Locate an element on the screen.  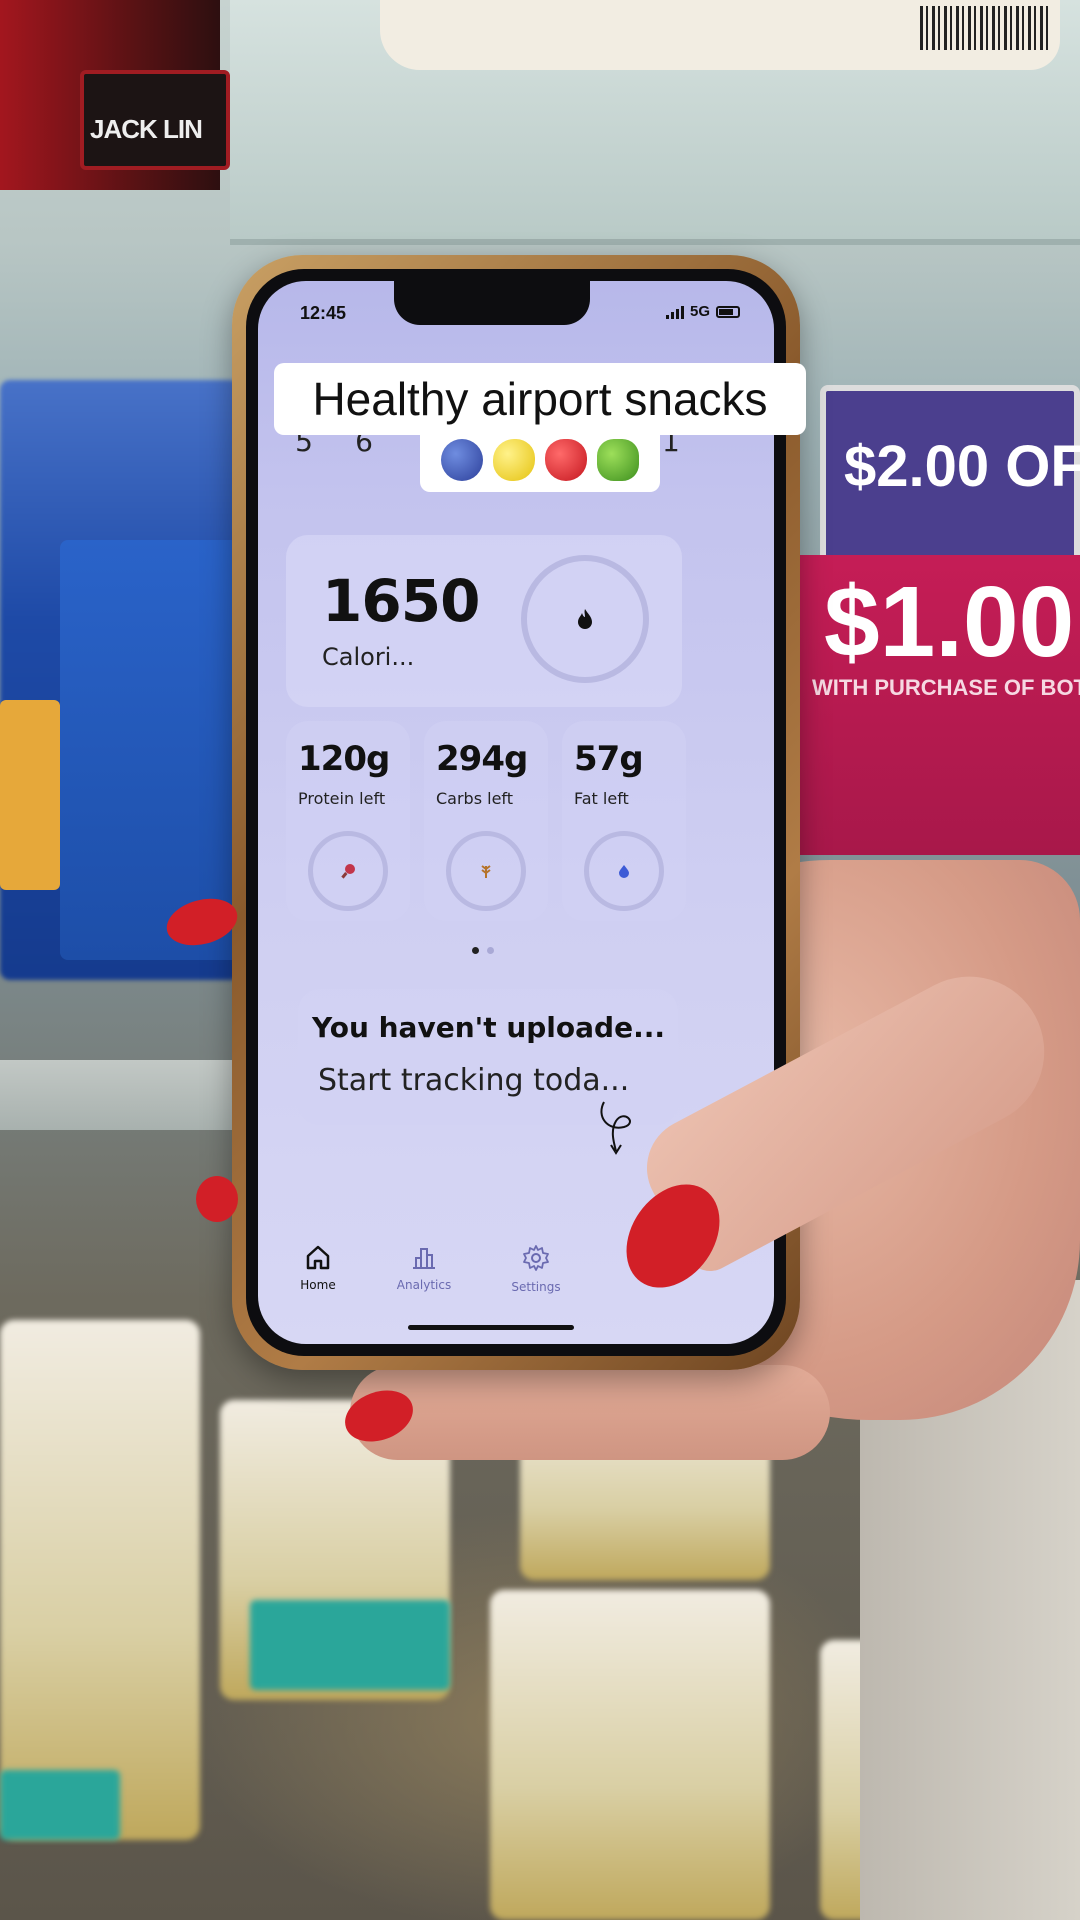
network-label: 5G is located at coordinates (699, 311).